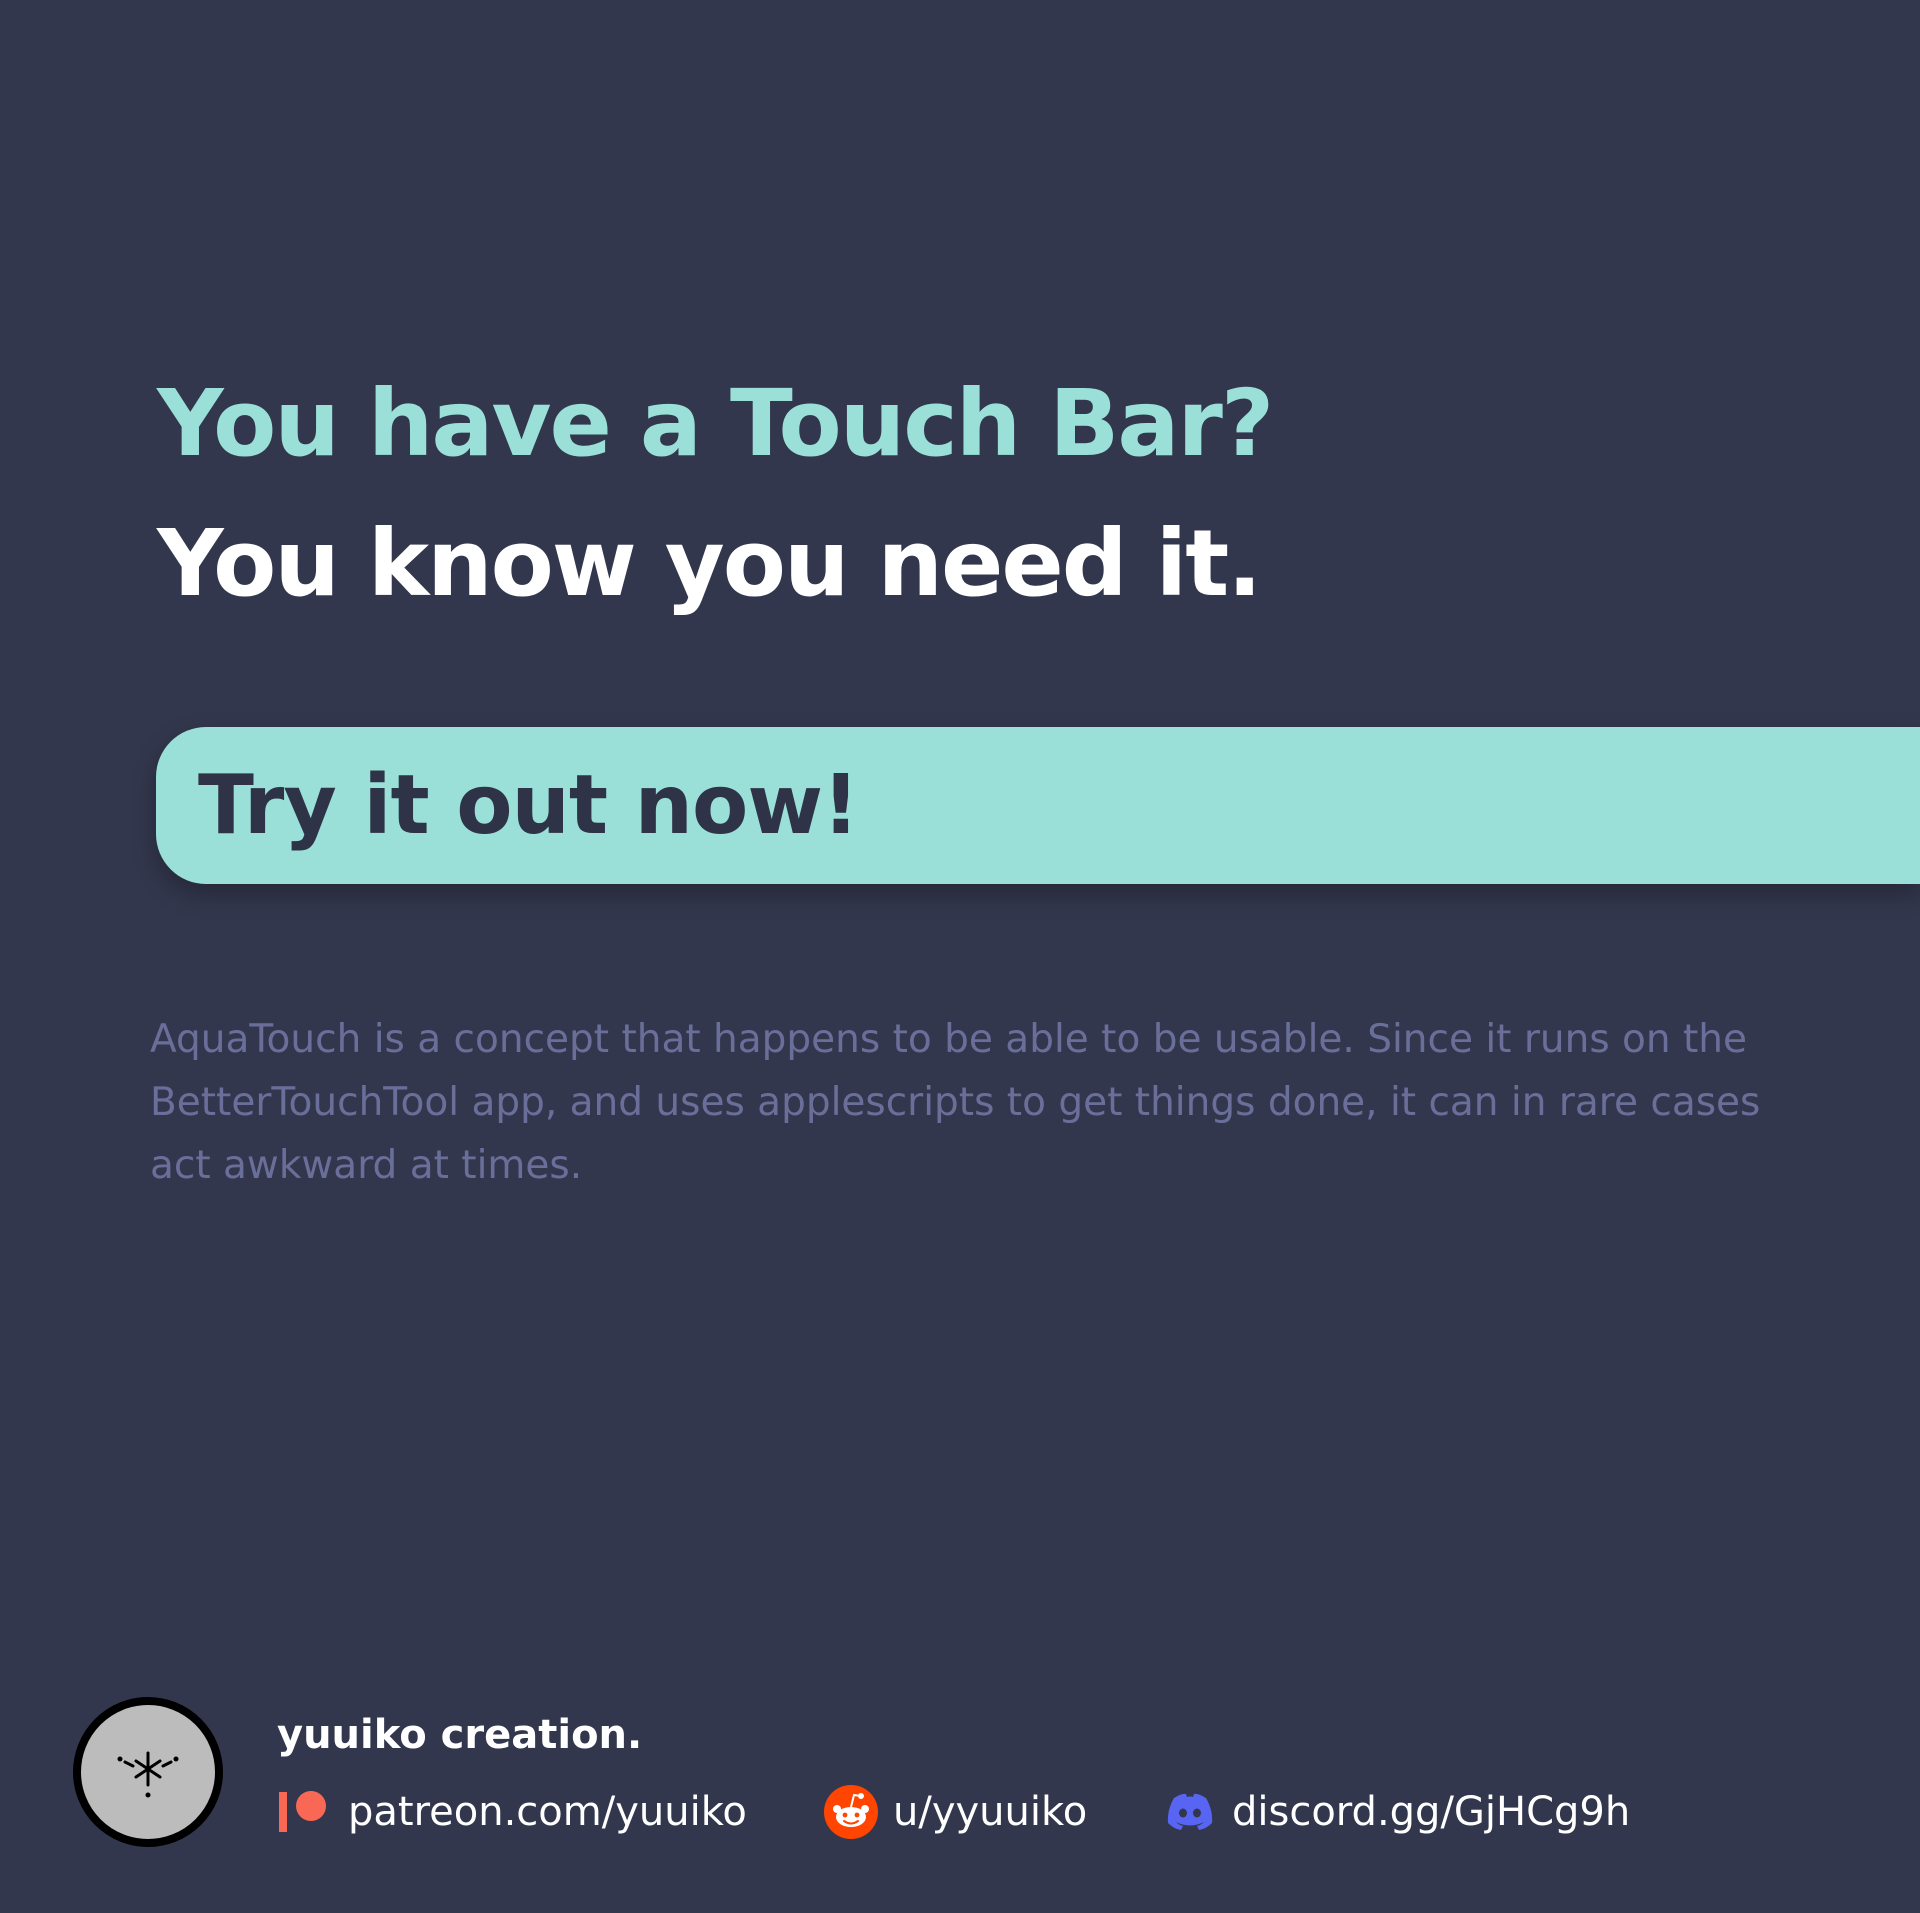  Describe the element at coordinates (306, 1812) in the screenshot. I see `patreon-icon` at that location.